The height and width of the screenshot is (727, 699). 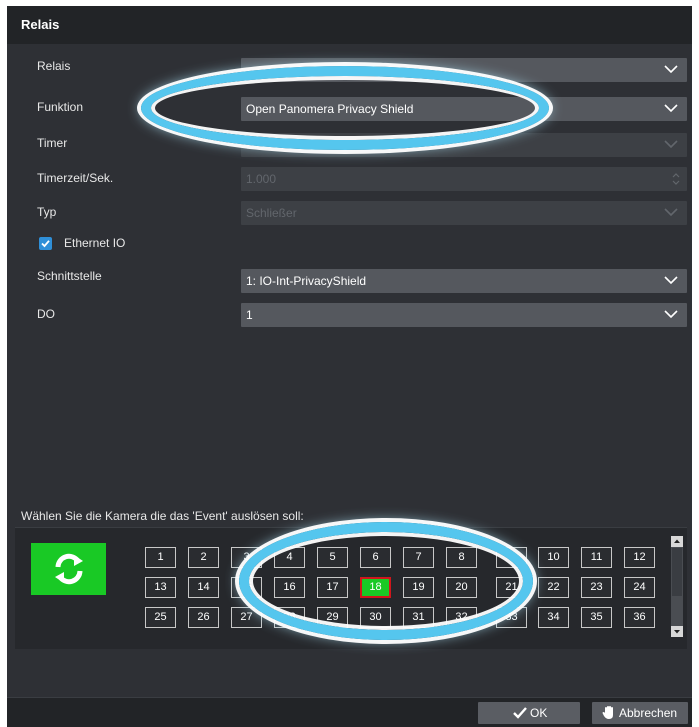 What do you see at coordinates (271, 213) in the screenshot?
I see `typ-value: Schließer` at bounding box center [271, 213].